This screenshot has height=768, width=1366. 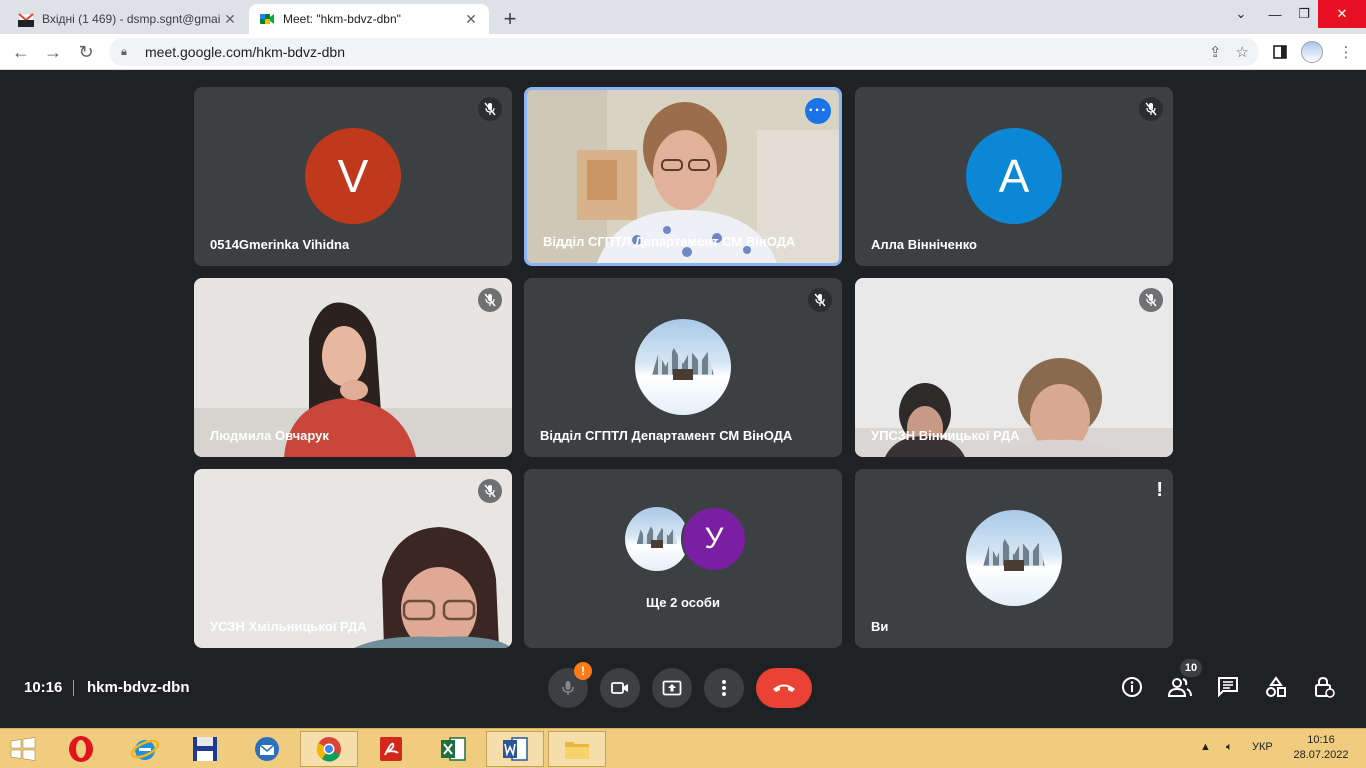 I want to click on tray-date: 28.07.2022, so click(x=1321, y=755).